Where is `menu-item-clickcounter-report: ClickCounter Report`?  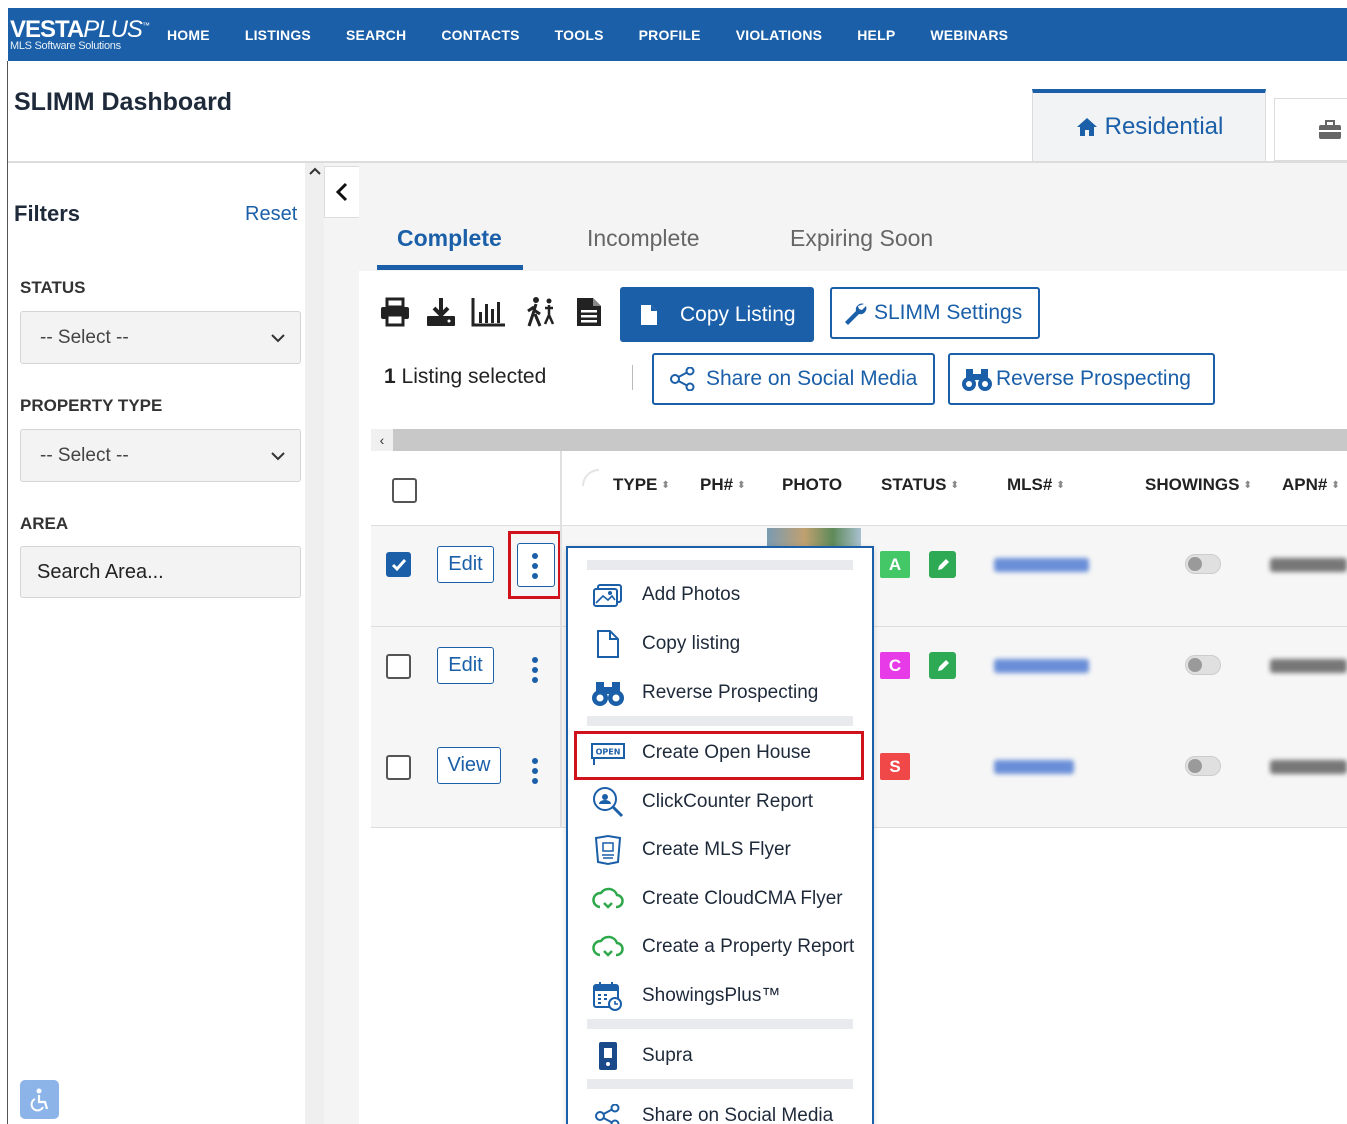
menu-item-clickcounter-report: ClickCounter Report is located at coordinates (701, 802).